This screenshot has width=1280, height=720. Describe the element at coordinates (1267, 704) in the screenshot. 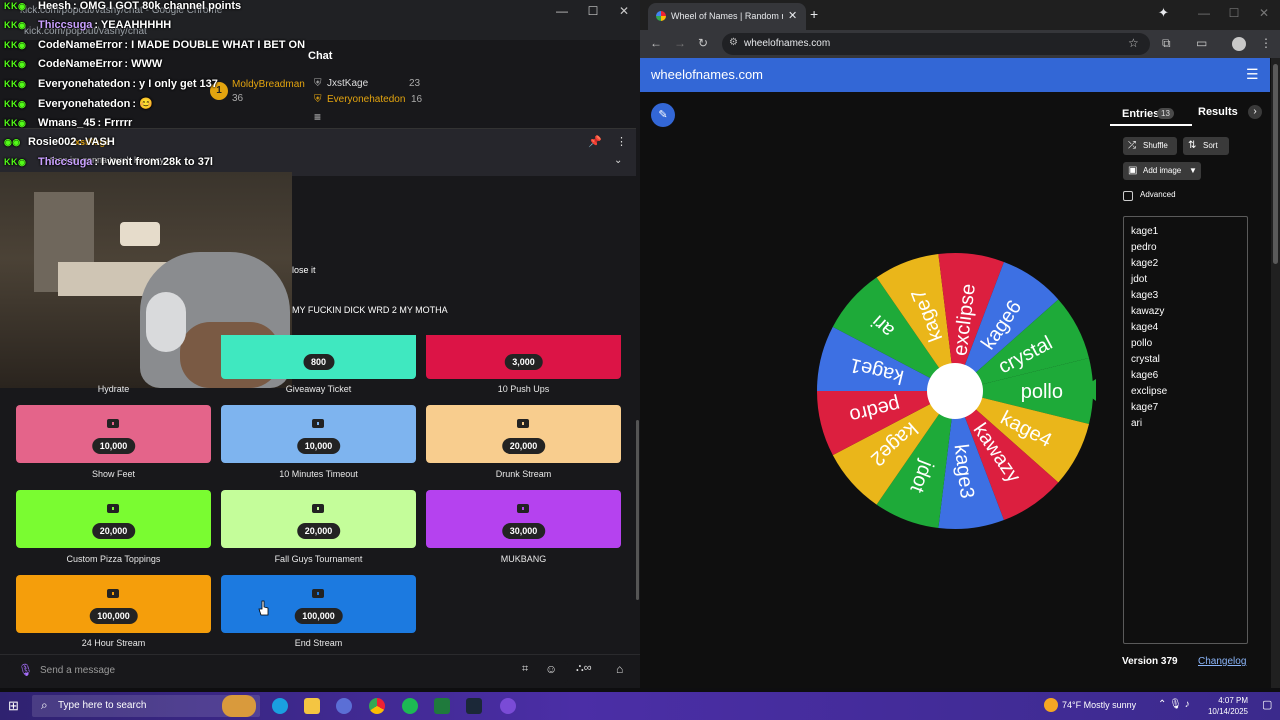

I see `notifications-icon: ▢` at that location.